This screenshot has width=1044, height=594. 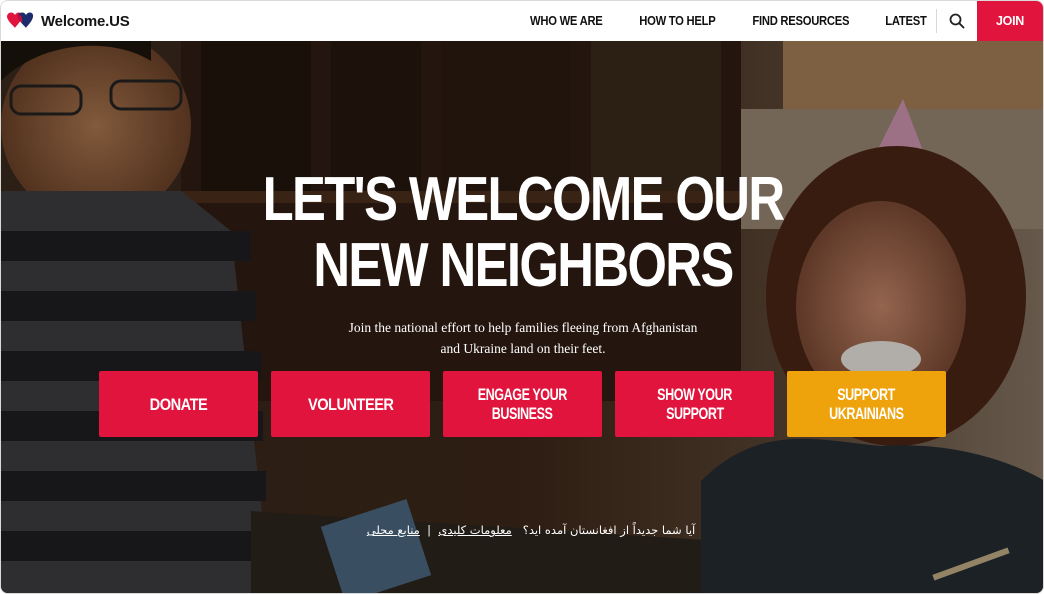 I want to click on headline-line-1: LET'S WELCOME OUR, so click(x=523, y=199).